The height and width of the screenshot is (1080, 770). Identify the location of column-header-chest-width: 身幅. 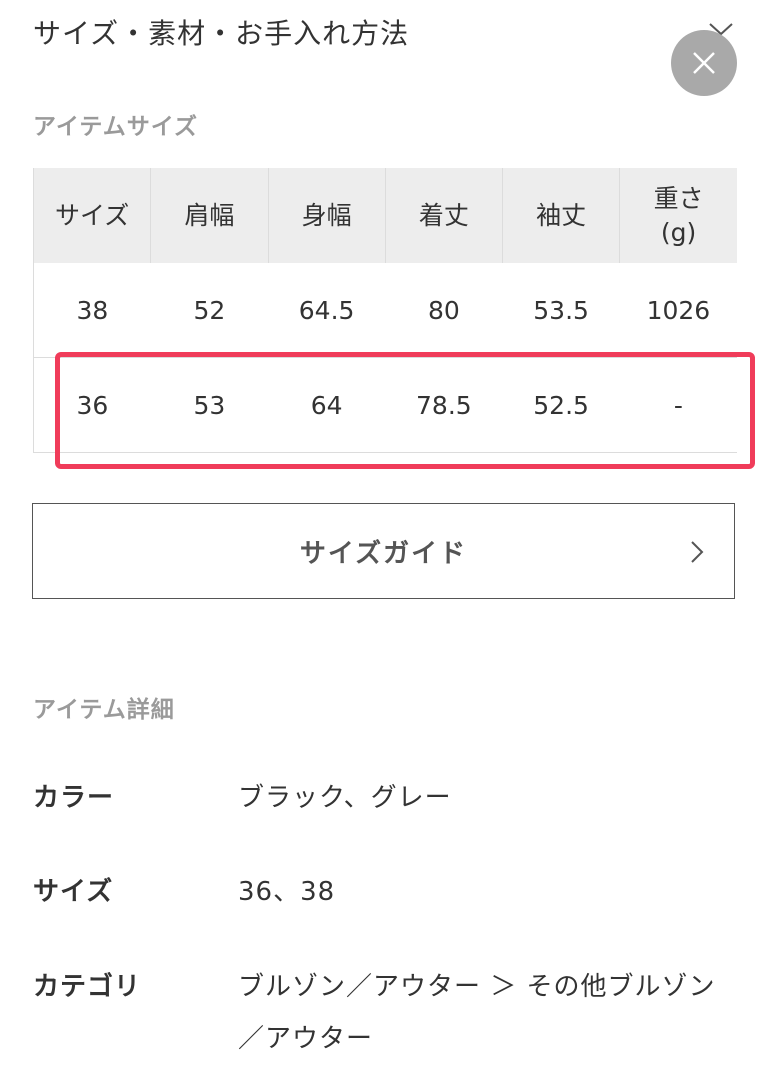
(326, 215).